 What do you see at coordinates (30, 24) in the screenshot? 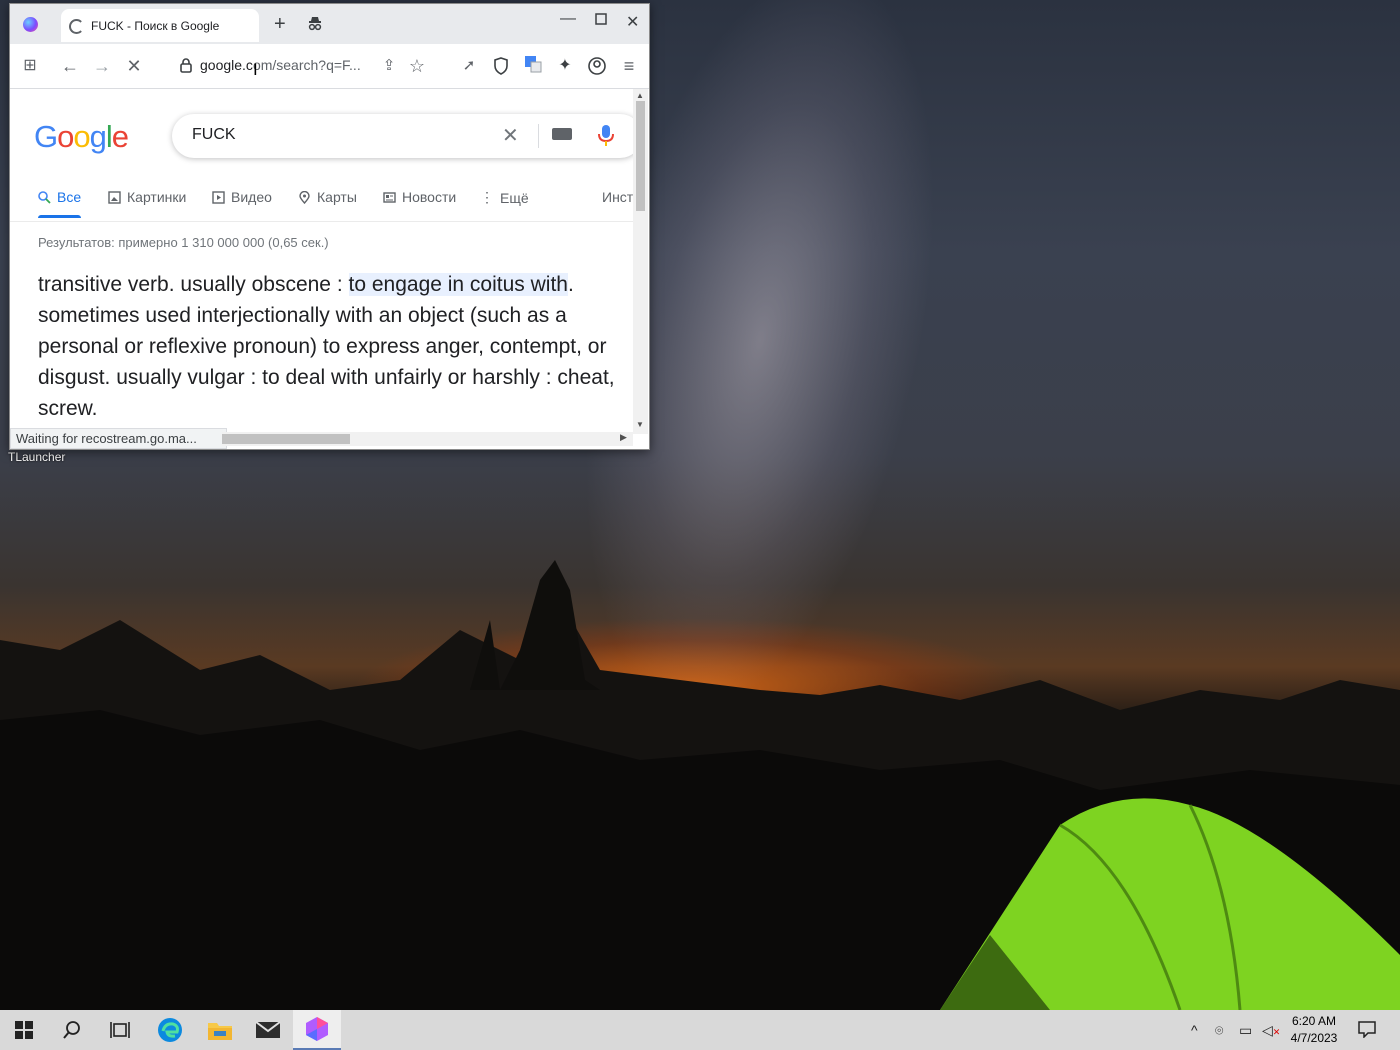
I see `browser-logo-icon` at bounding box center [30, 24].